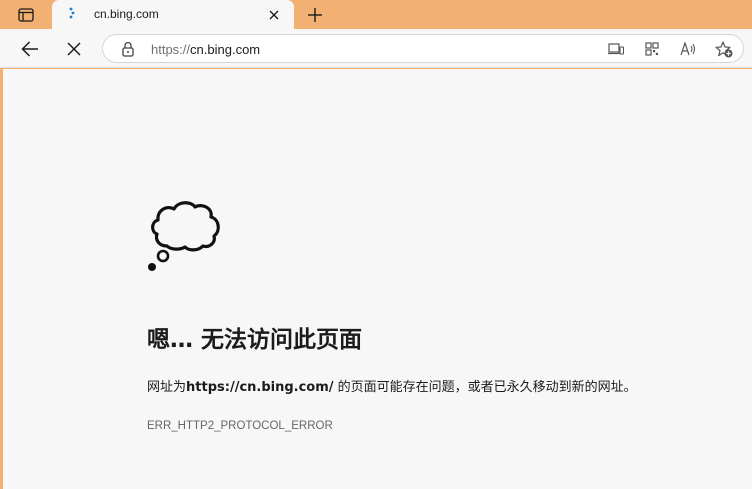 This screenshot has height=489, width=752. I want to click on stop-icon, so click(74, 49).